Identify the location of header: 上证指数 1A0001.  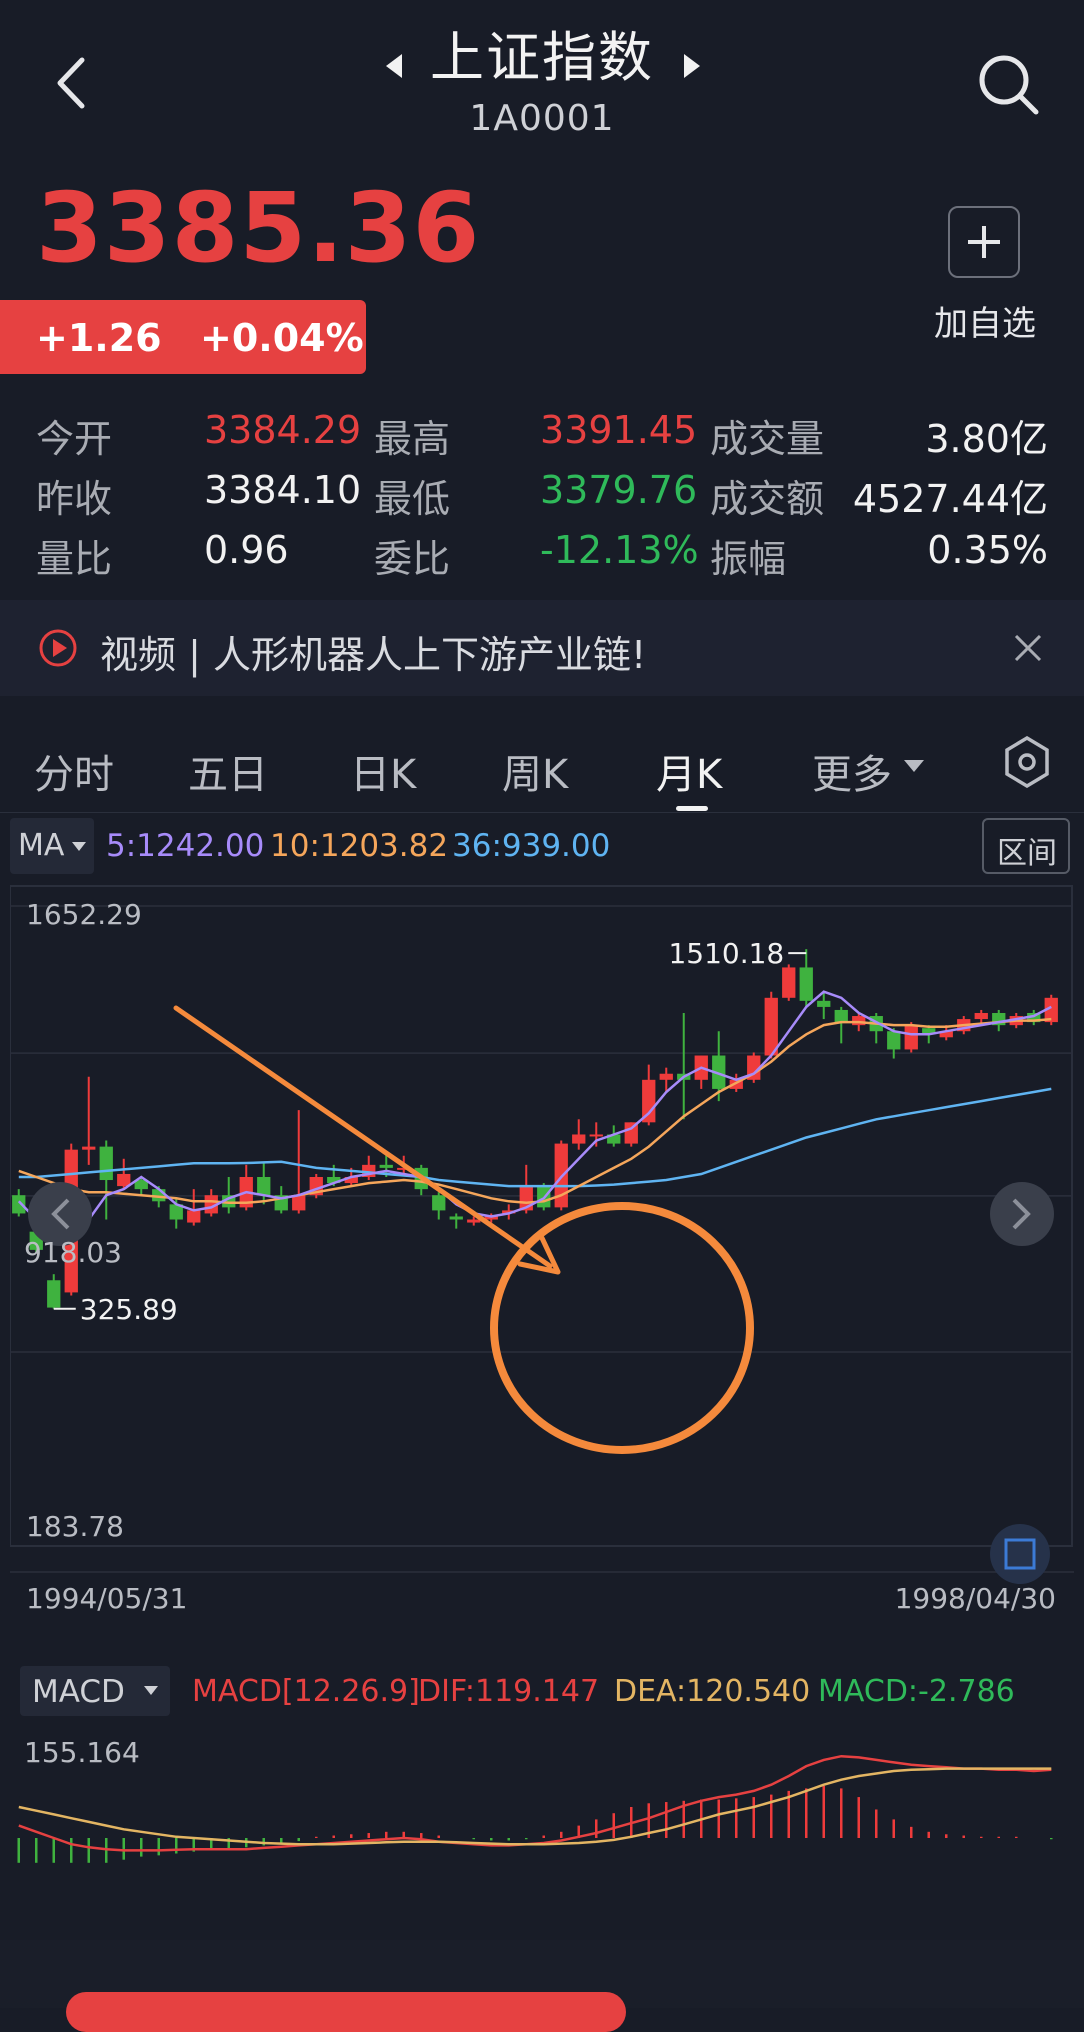
(542, 85).